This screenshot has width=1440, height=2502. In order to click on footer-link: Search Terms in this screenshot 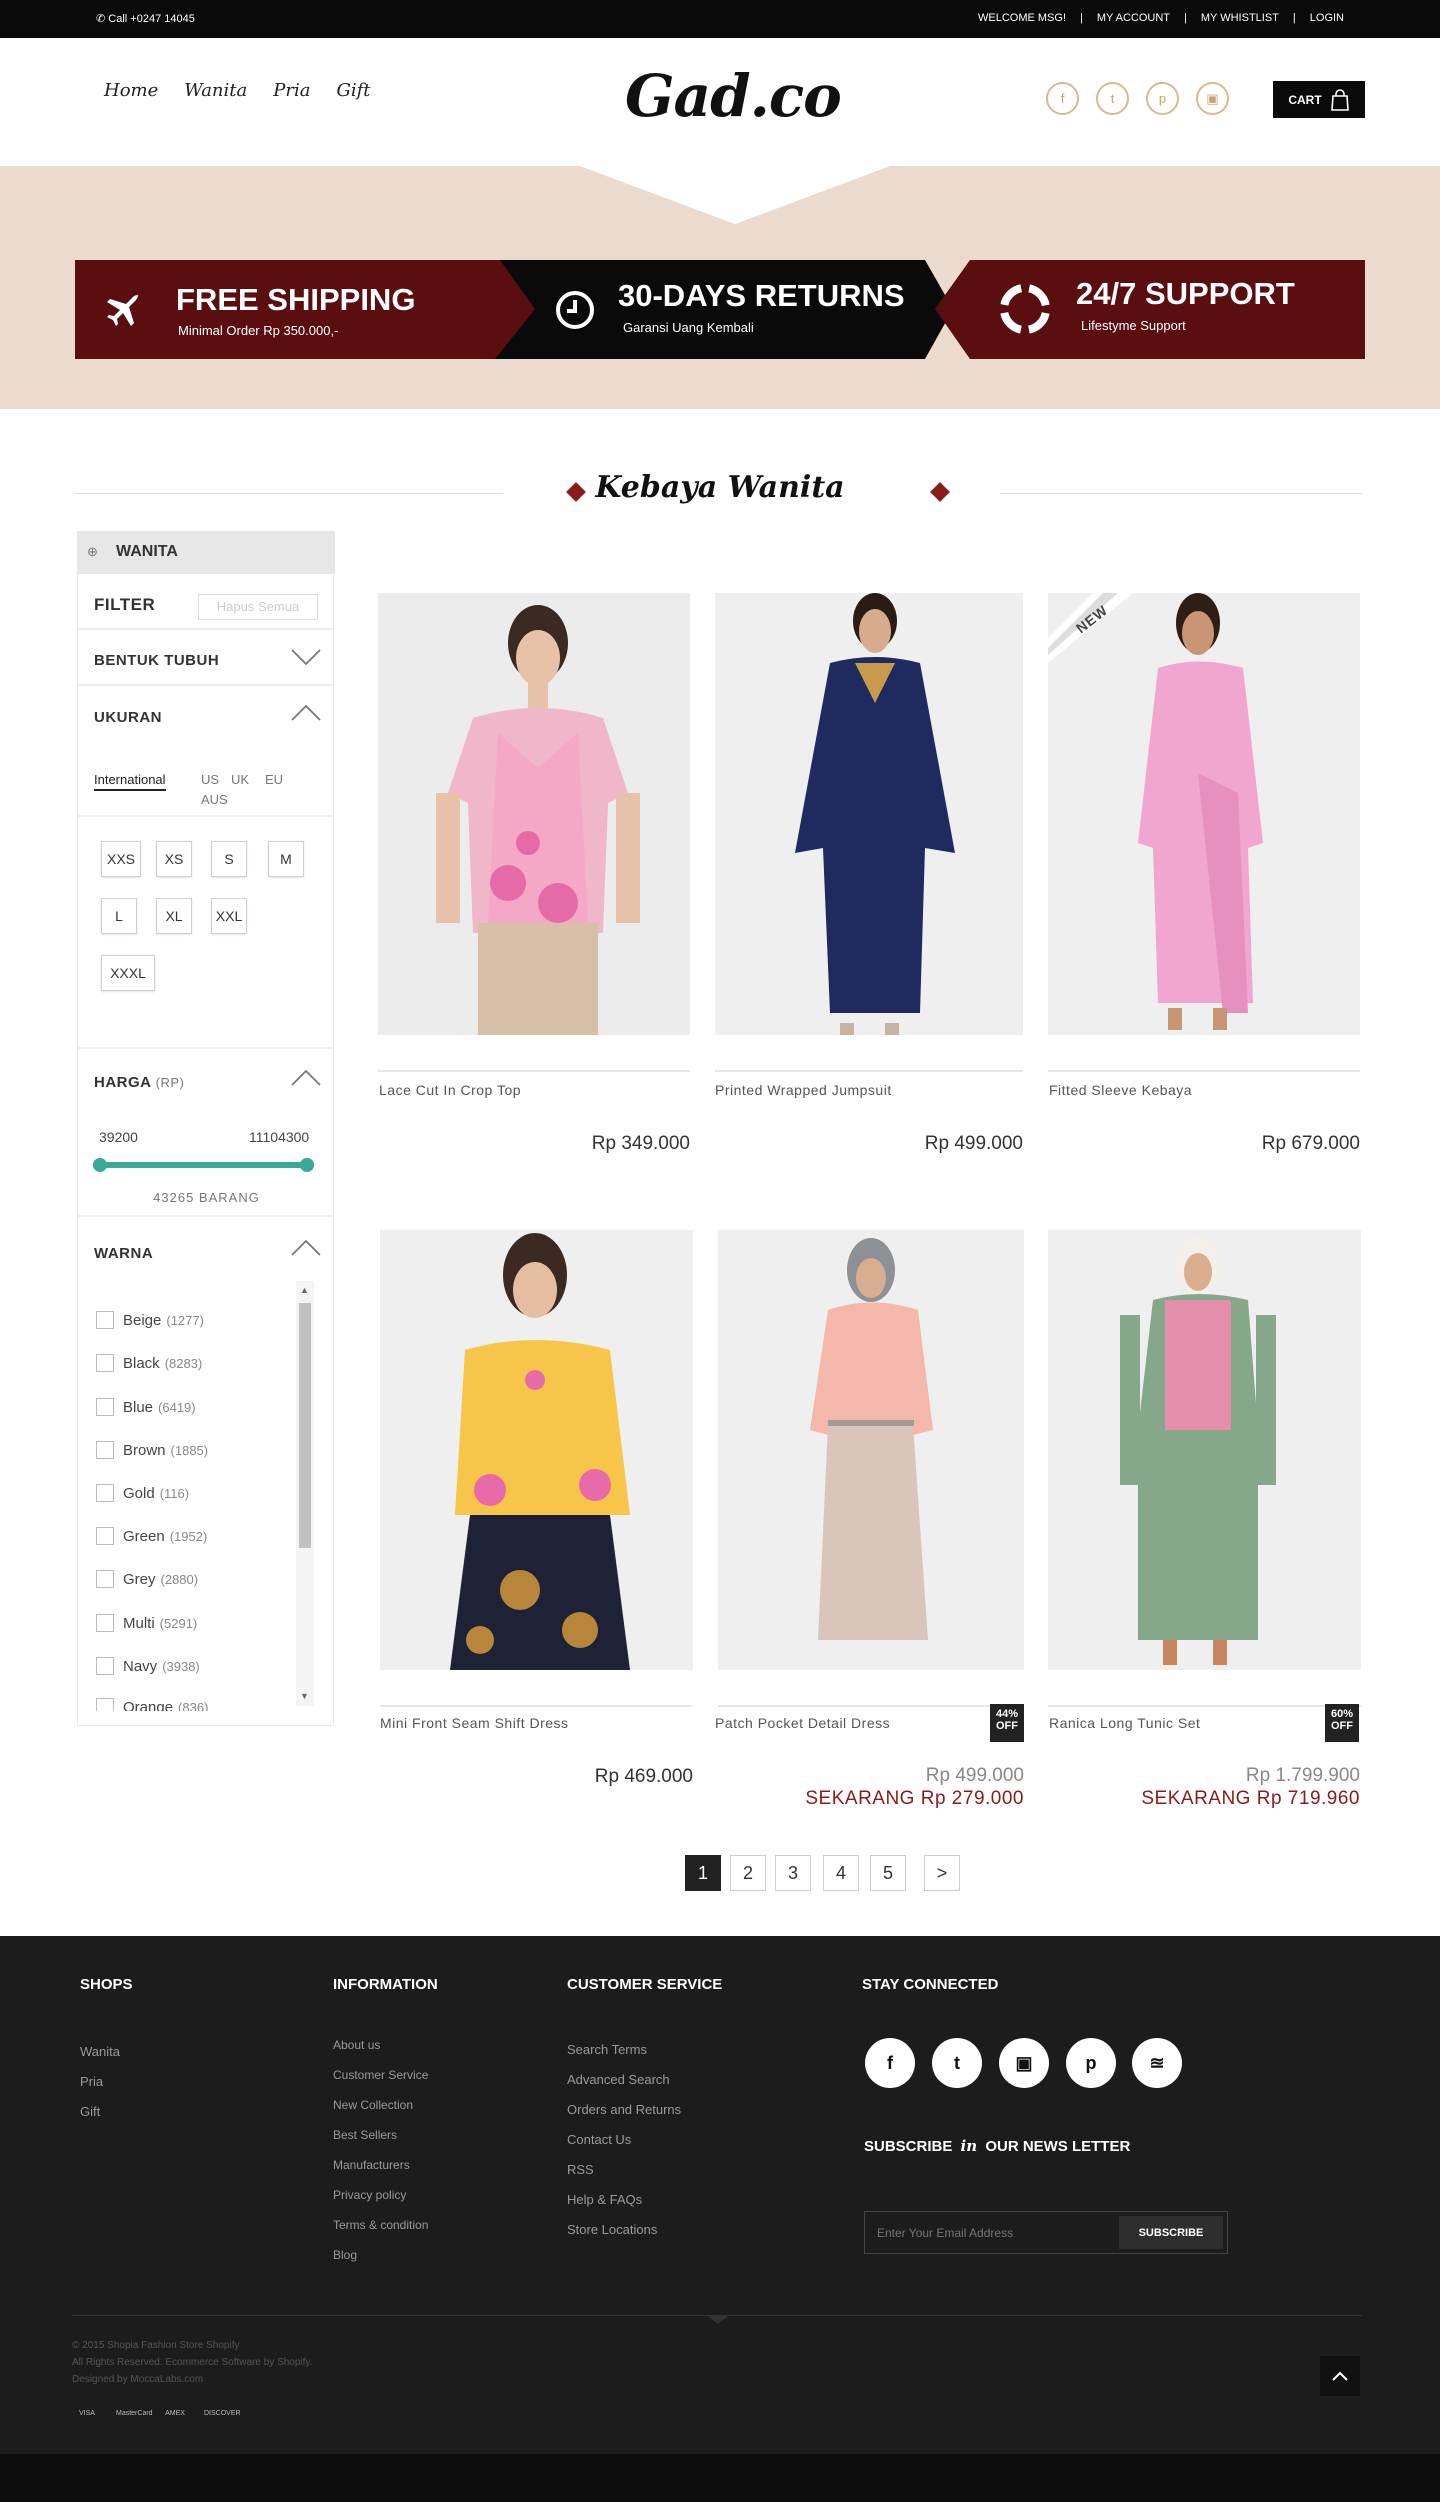, I will do `click(607, 2049)`.